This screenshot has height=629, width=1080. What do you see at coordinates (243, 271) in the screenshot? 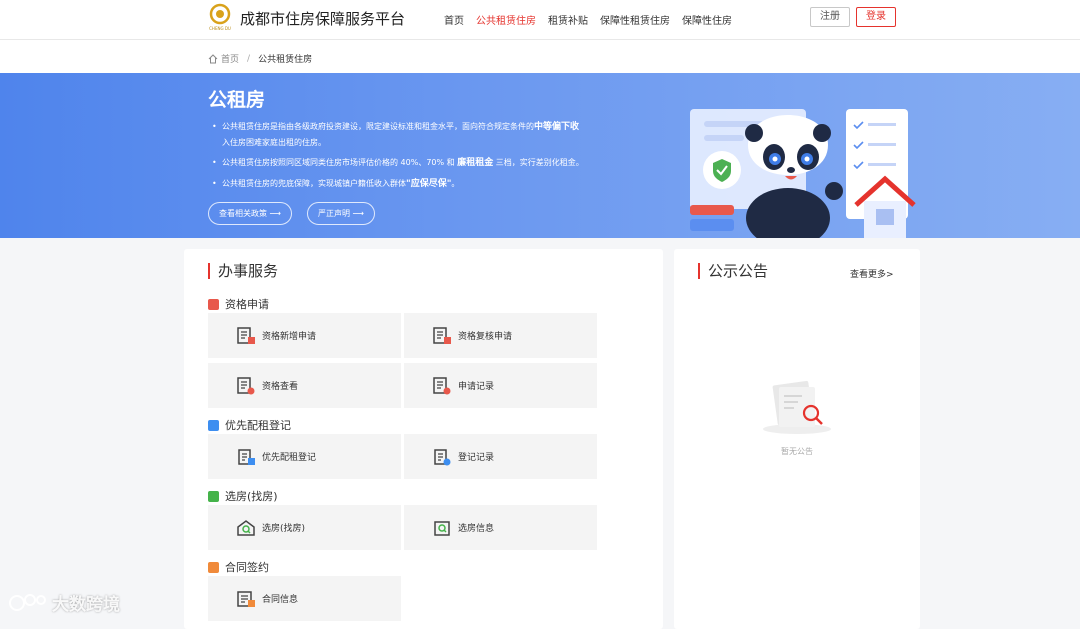
I see `services-title: 办事服务` at bounding box center [243, 271].